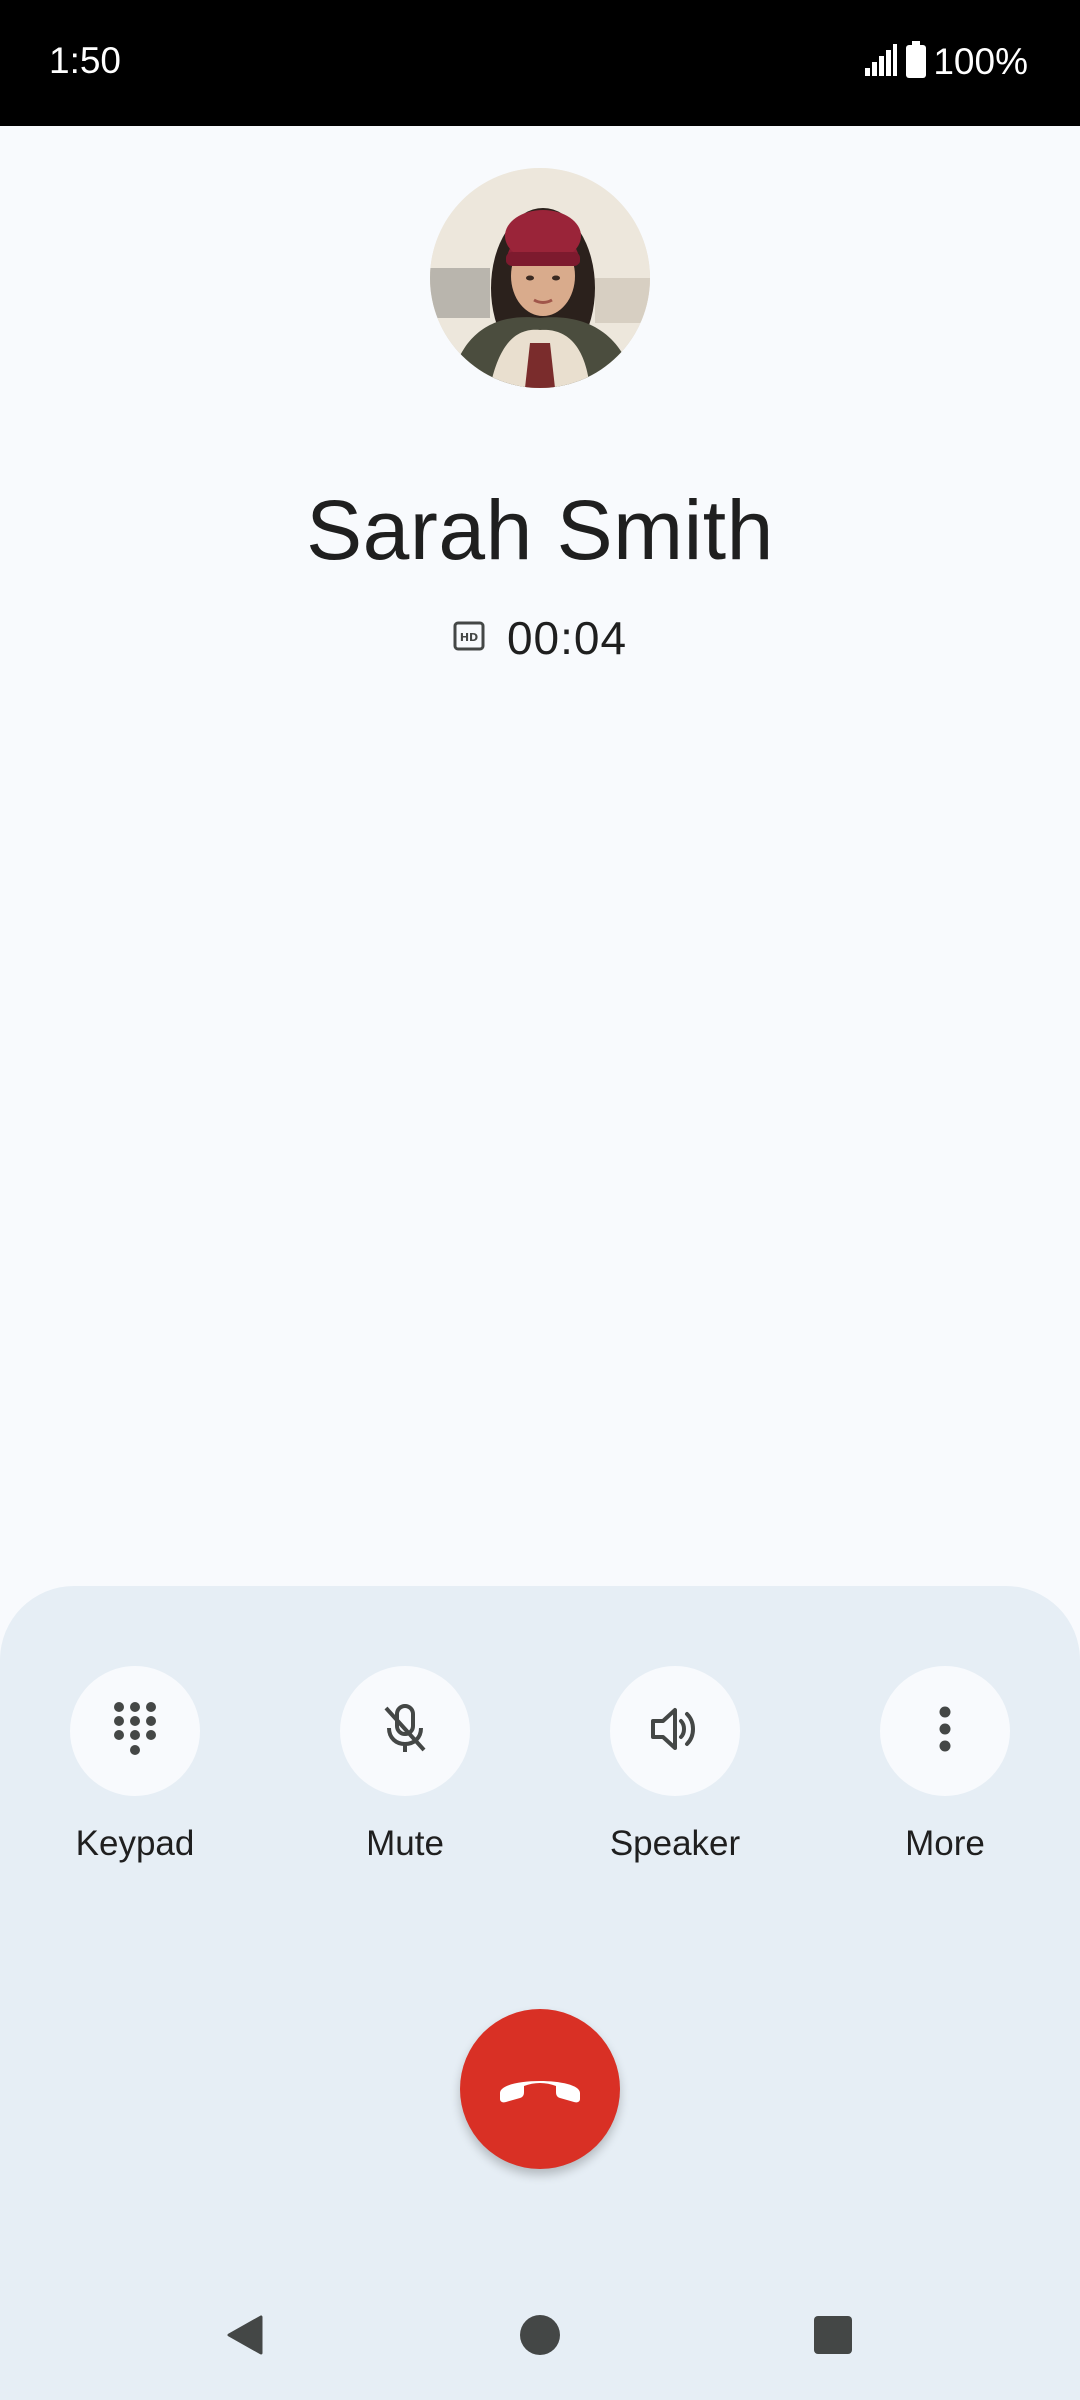  Describe the element at coordinates (540, 63) in the screenshot. I see `status-bar: 1:50 100%` at that location.